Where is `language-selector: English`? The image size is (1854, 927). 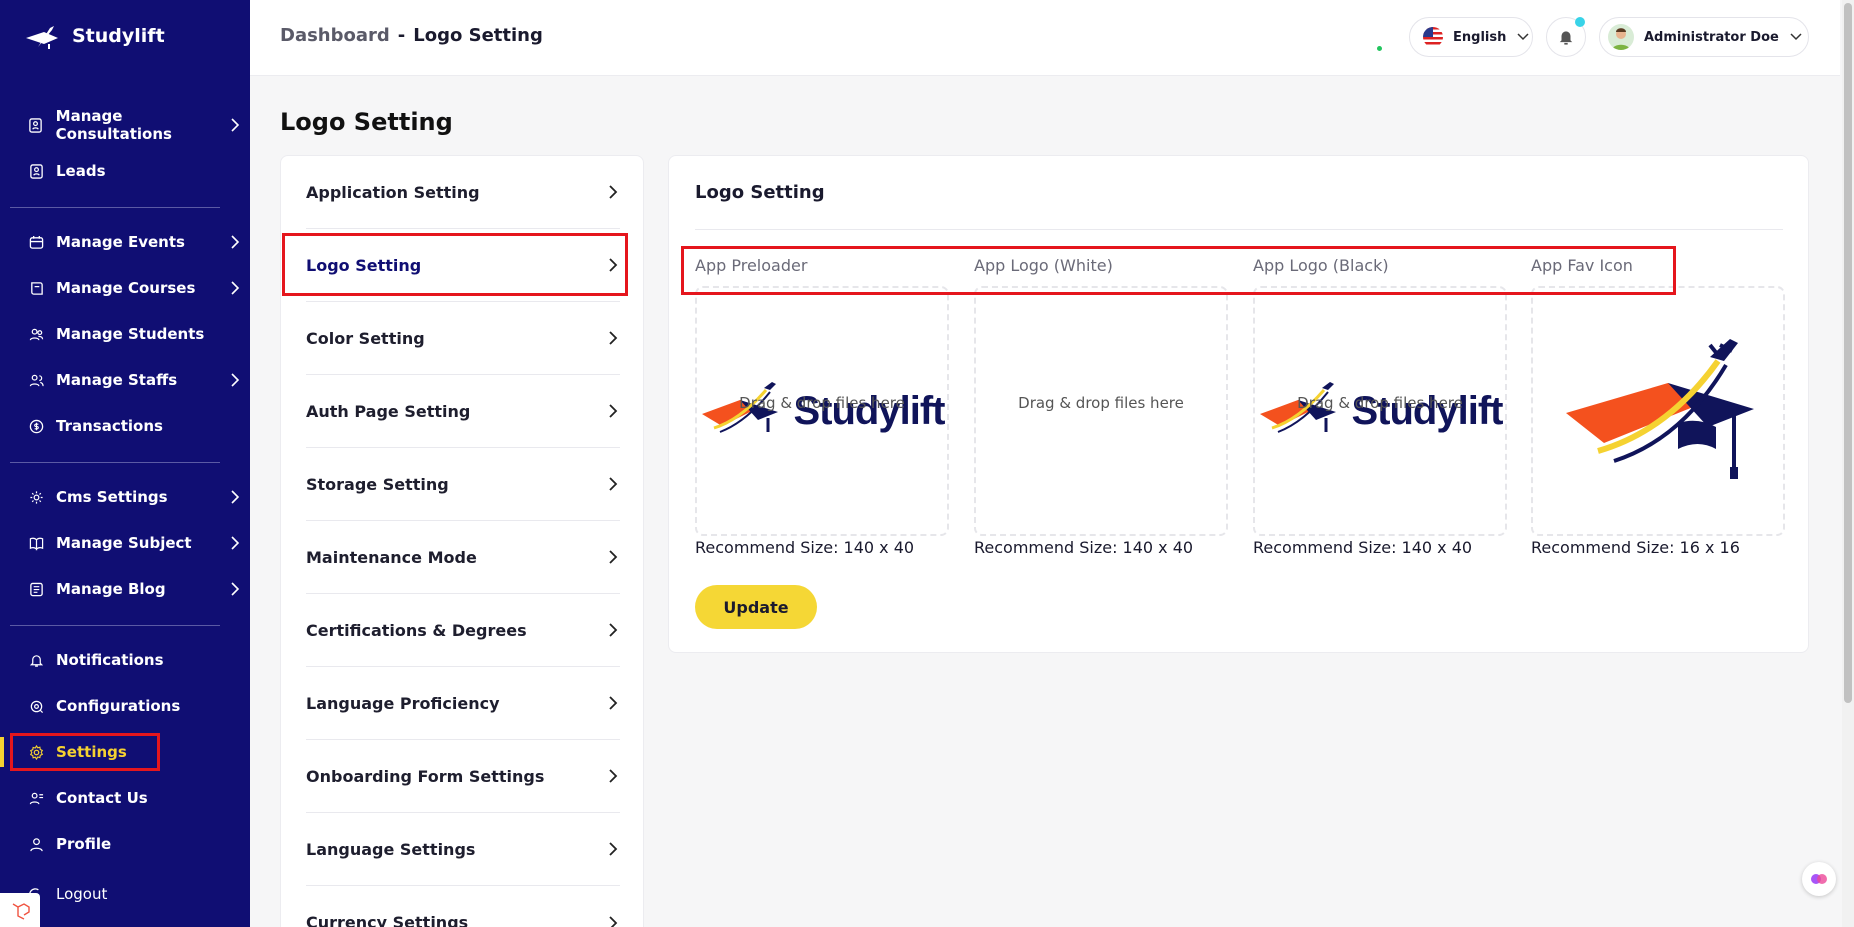
language-selector: English is located at coordinates (1471, 37).